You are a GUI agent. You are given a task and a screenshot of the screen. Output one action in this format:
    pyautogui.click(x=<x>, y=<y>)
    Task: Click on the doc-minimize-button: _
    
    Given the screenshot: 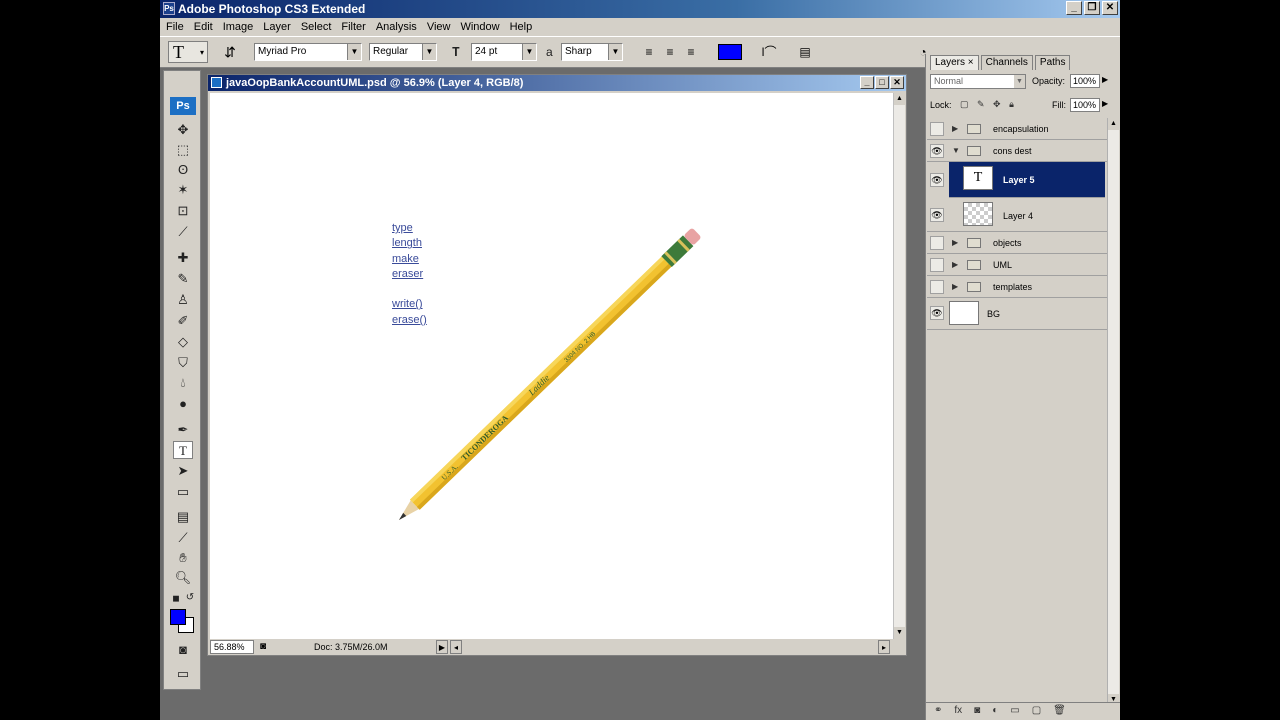 What is the action you would take?
    pyautogui.click(x=867, y=82)
    